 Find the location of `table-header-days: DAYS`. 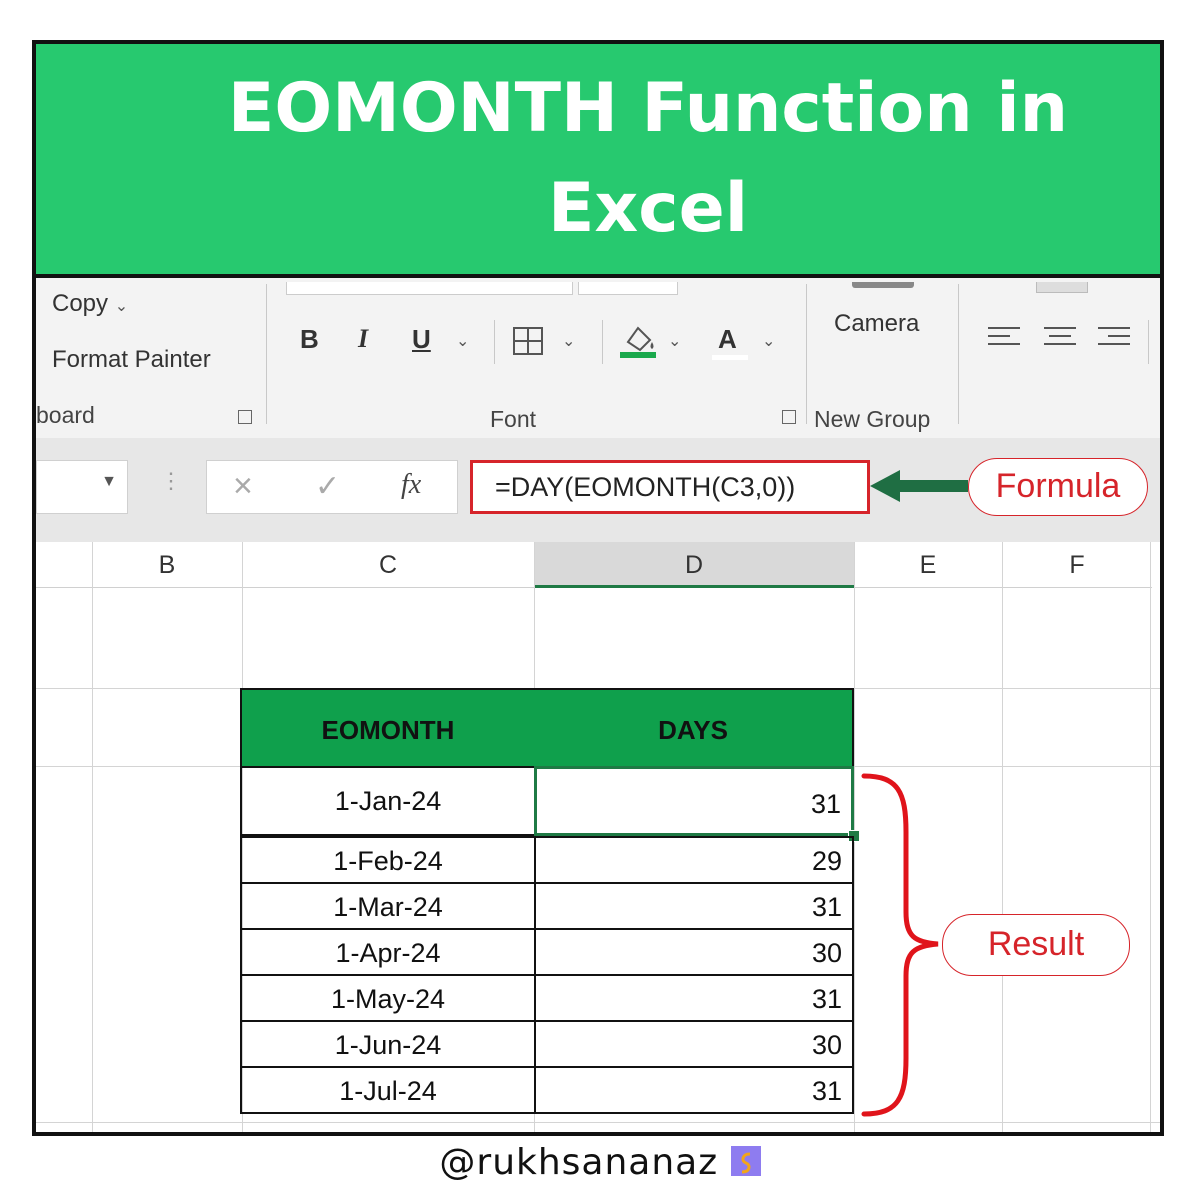

table-header-days: DAYS is located at coordinates (694, 728).